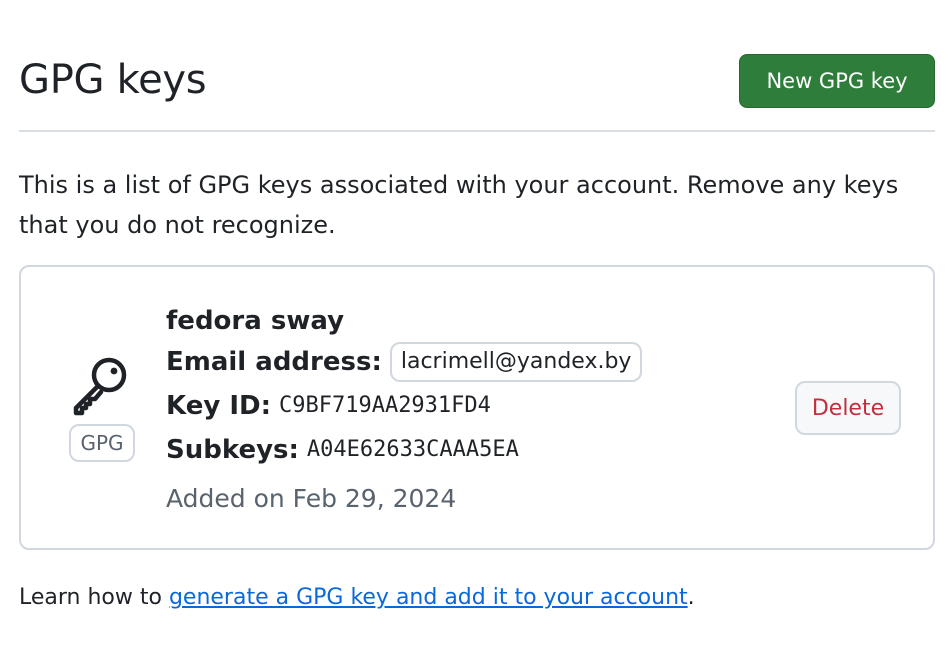 This screenshot has height=647, width=951. I want to click on page-title: GPG keys, so click(113, 80).